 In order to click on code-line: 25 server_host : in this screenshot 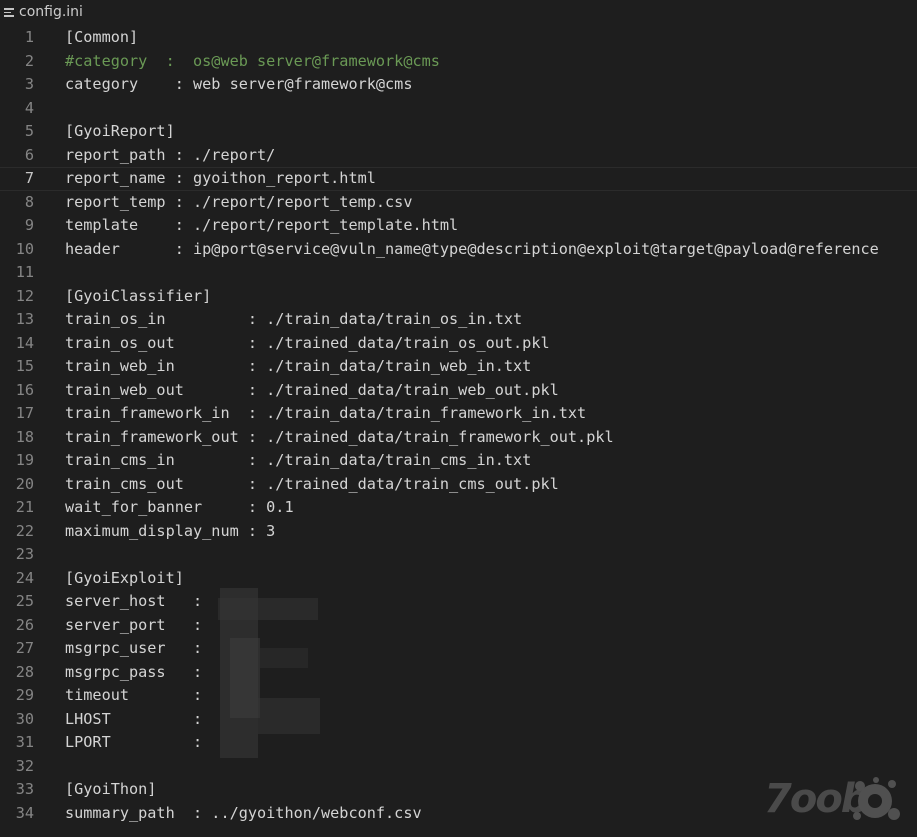, I will do `click(458, 602)`.